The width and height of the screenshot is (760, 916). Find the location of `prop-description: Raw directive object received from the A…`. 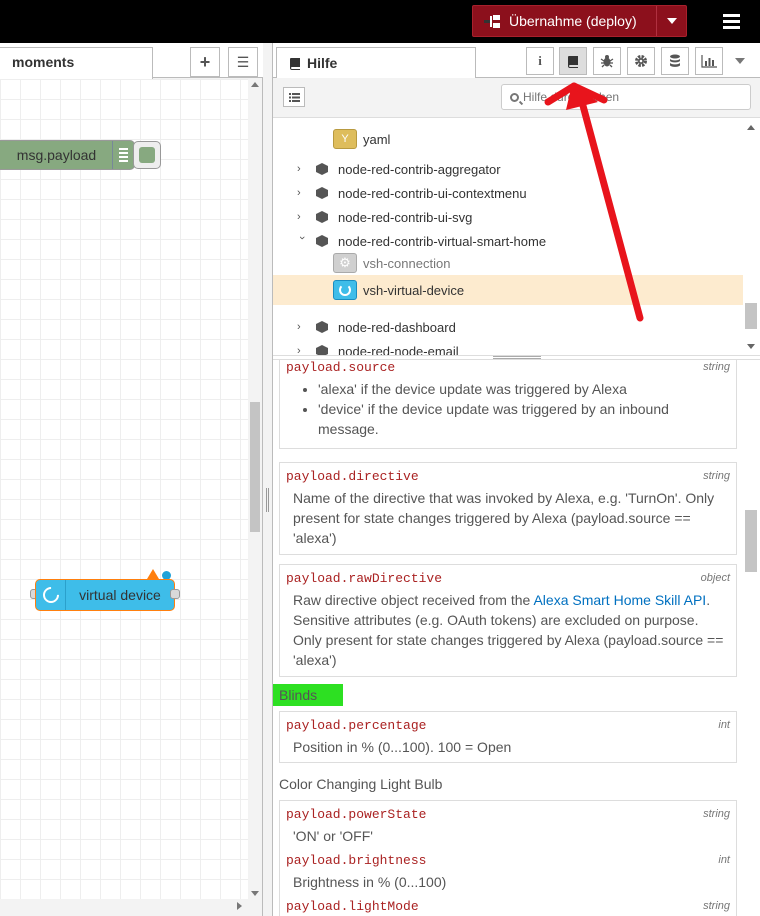

prop-description: Raw directive object received from the A… is located at coordinates (508, 630).